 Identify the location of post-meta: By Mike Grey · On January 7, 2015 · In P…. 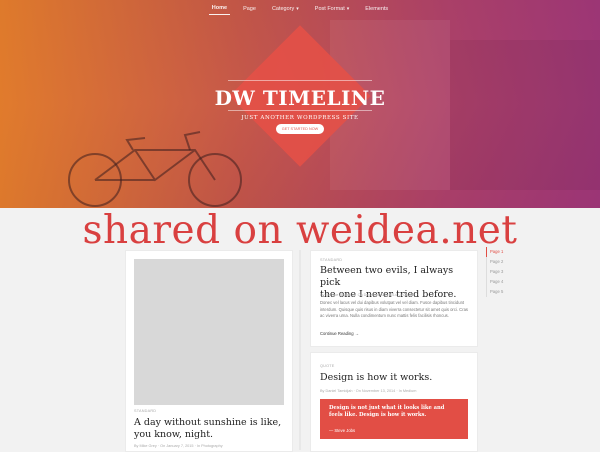
(178, 446).